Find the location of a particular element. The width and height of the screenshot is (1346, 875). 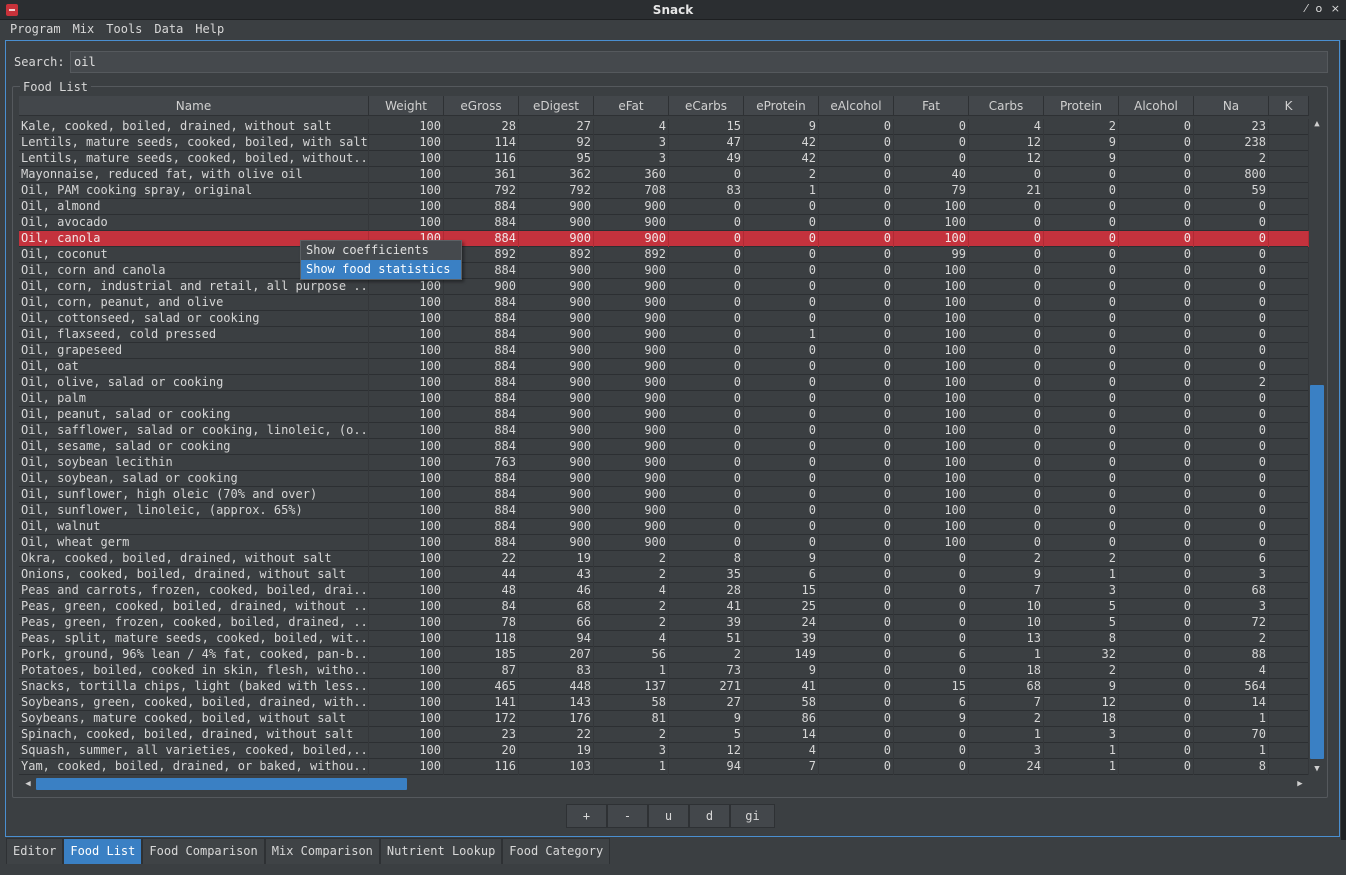

menu-data: Data is located at coordinates (168, 28).